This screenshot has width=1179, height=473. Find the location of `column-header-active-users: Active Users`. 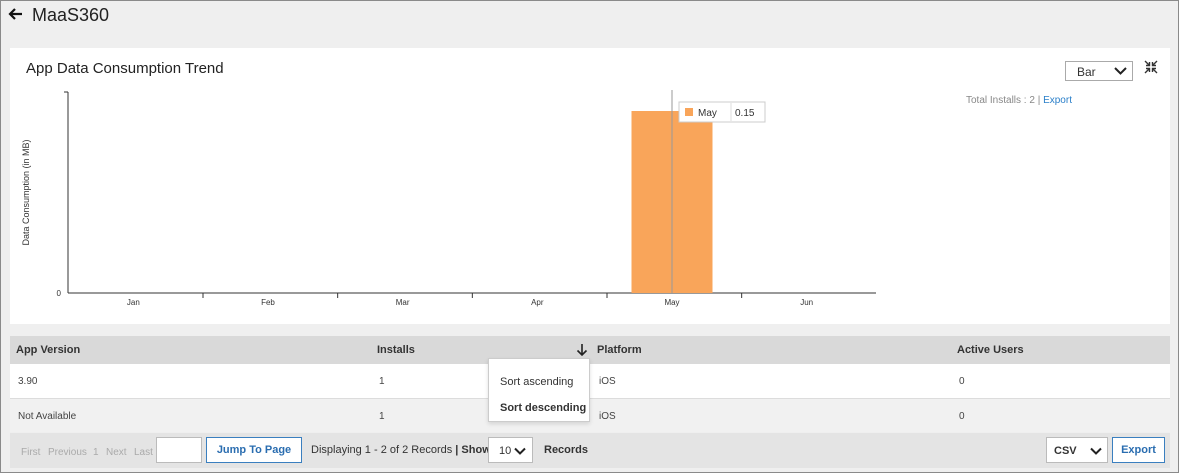

column-header-active-users: Active Users is located at coordinates (990, 350).